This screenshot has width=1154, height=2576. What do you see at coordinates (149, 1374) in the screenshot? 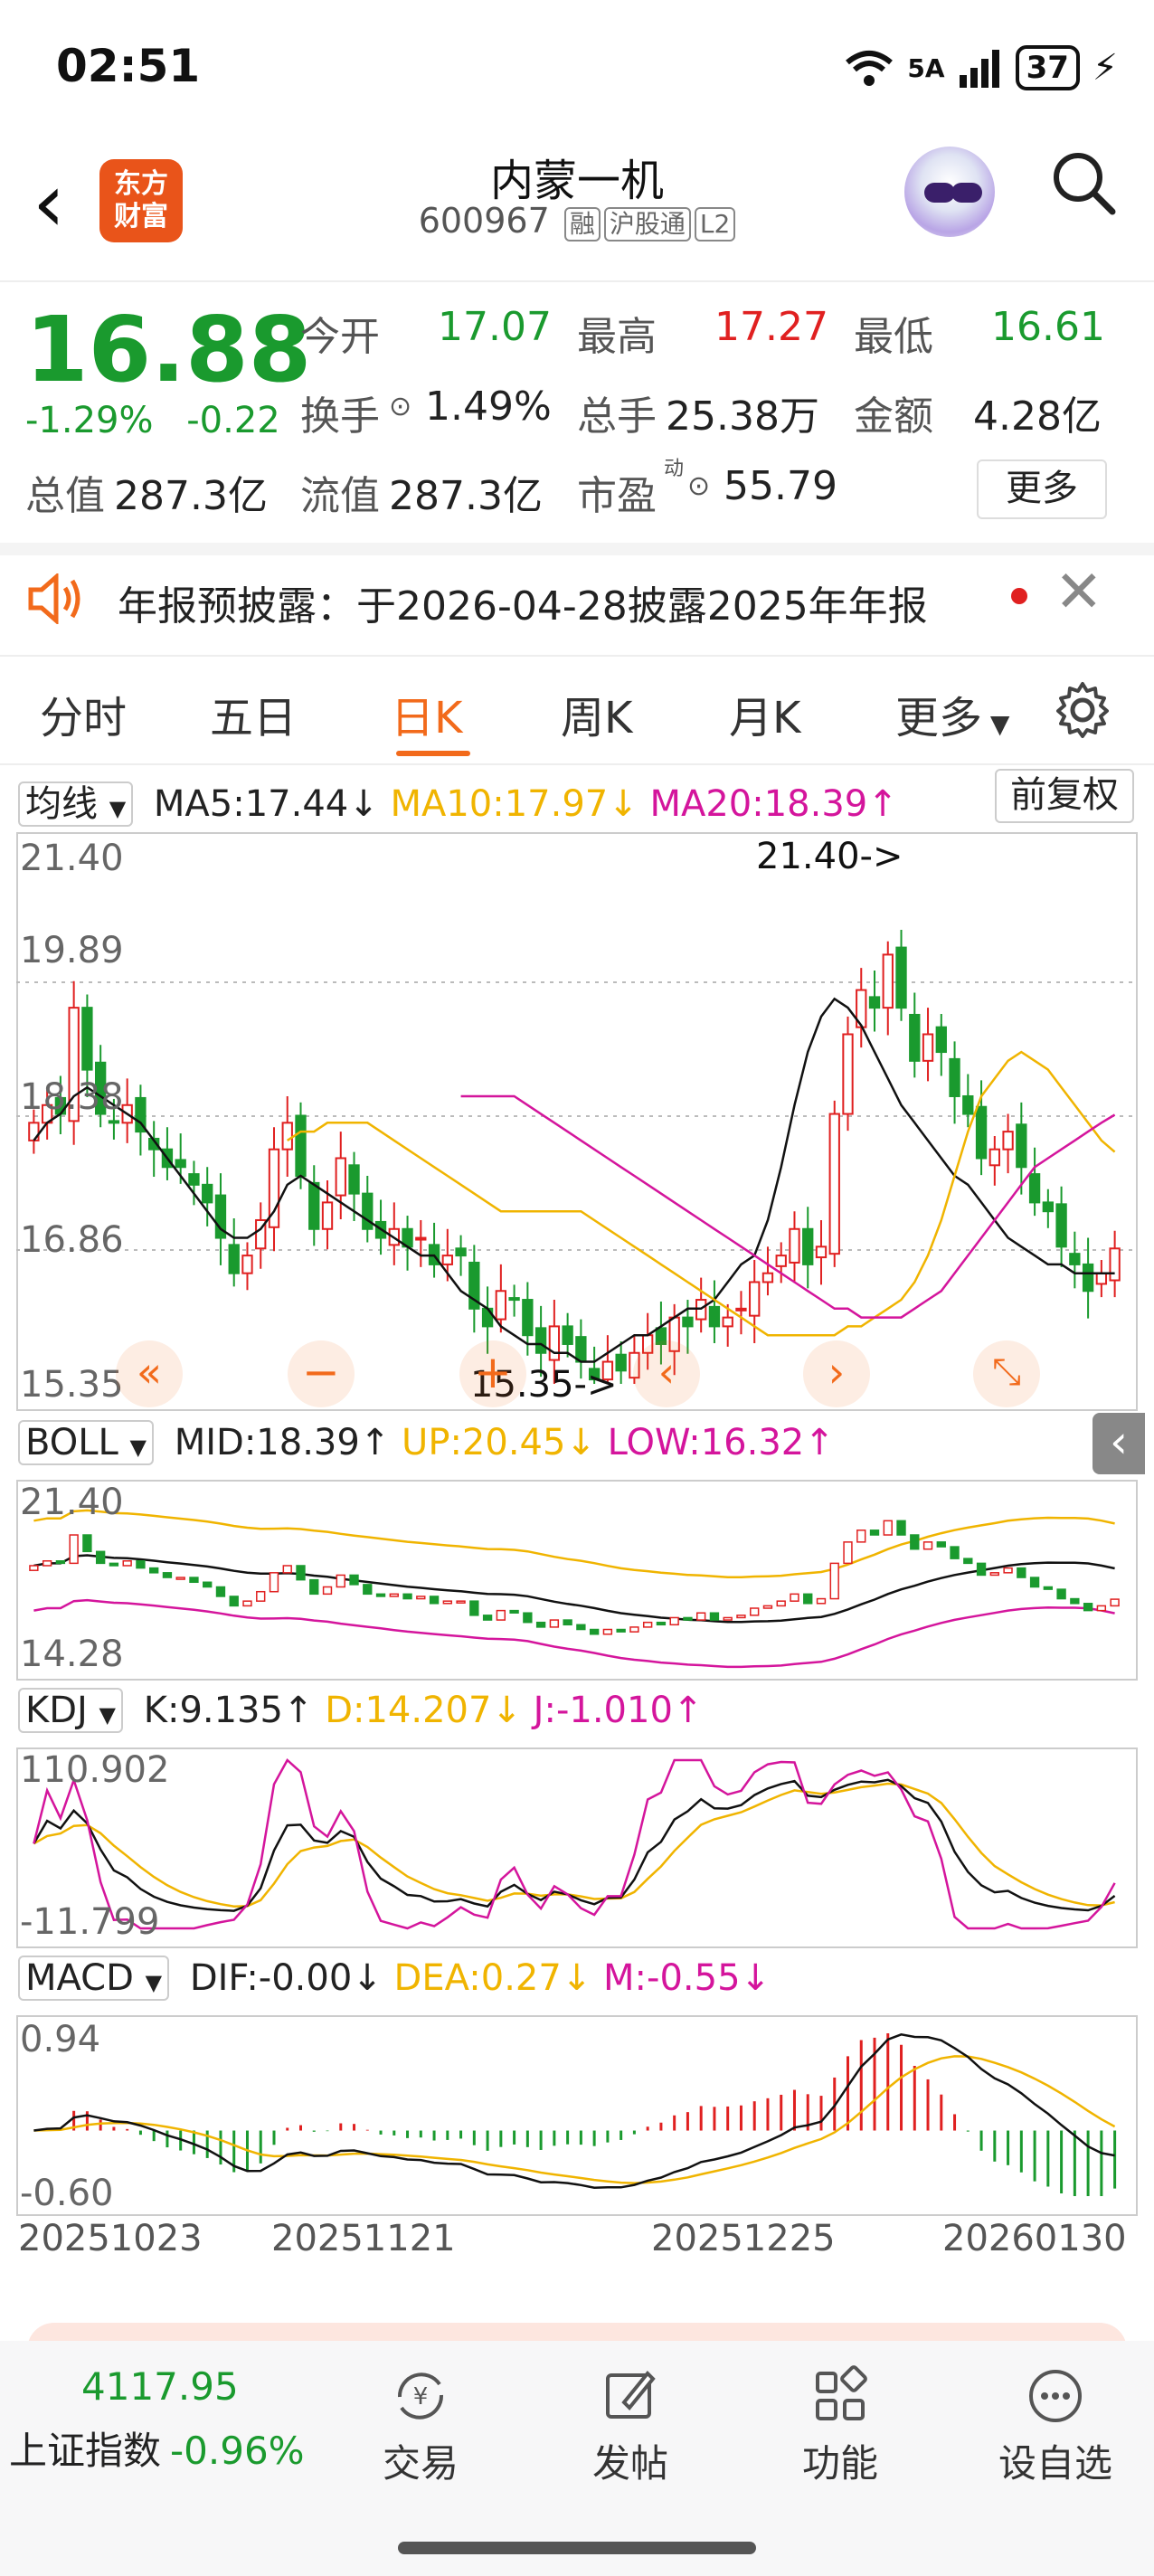
I see `pan-left-icon: «` at bounding box center [149, 1374].